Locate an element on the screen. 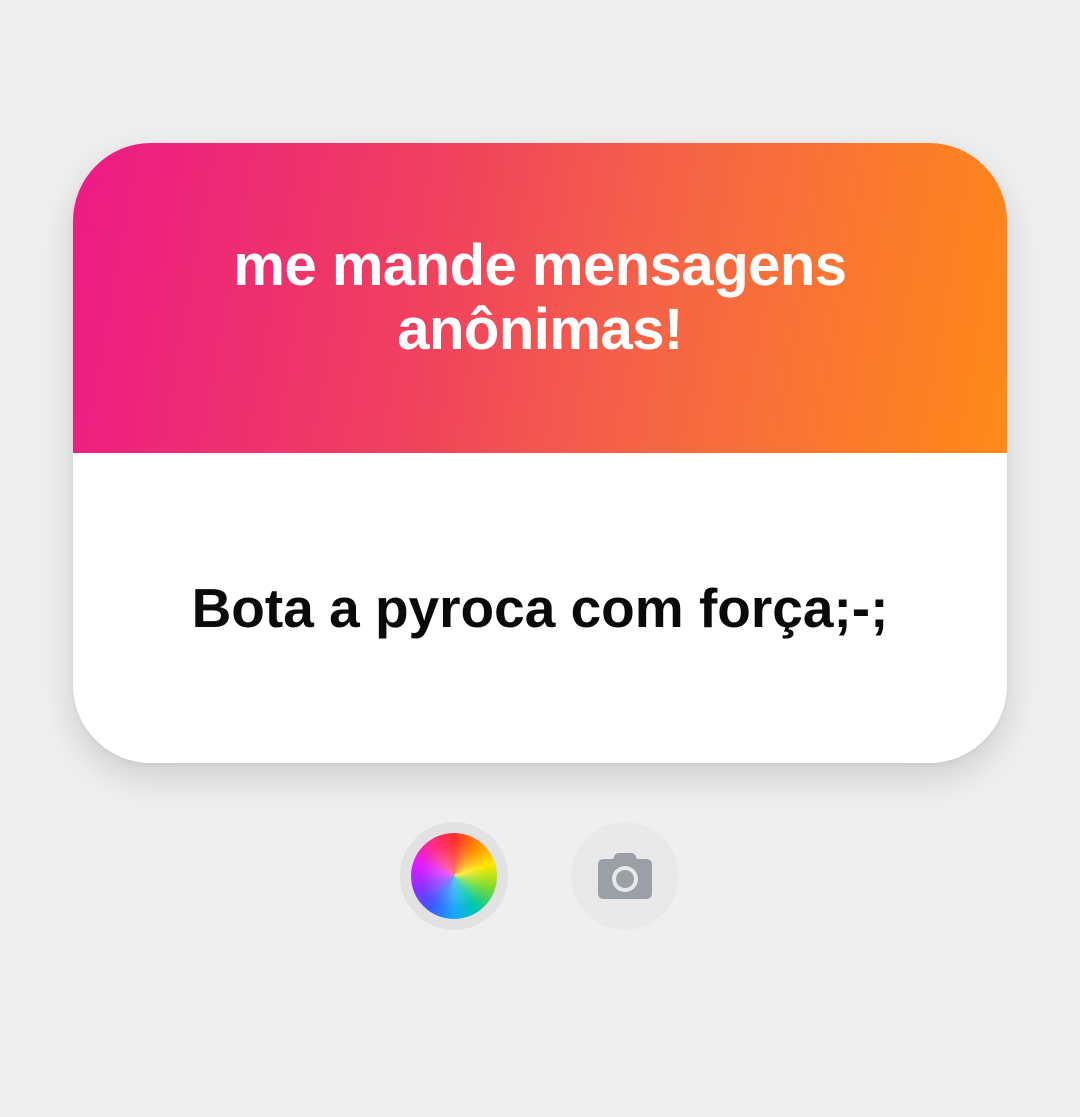  question-prompt: me mande mensagens anônimas! is located at coordinates (540, 297).